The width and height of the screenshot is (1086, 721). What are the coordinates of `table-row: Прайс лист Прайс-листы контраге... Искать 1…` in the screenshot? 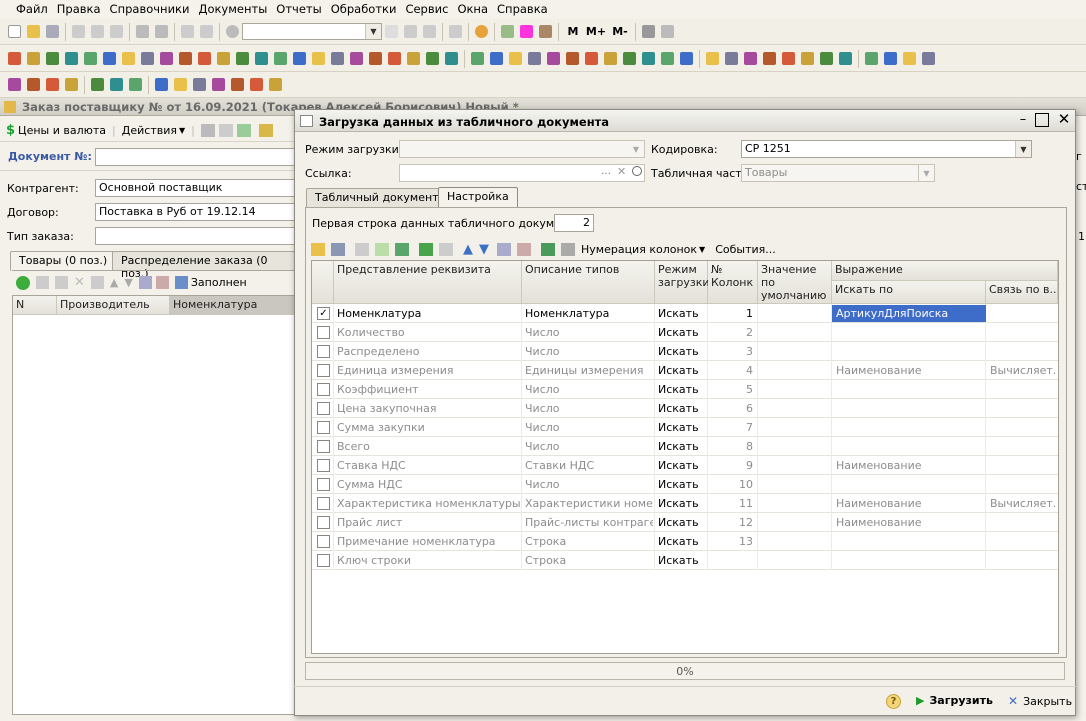 It's located at (685, 522).